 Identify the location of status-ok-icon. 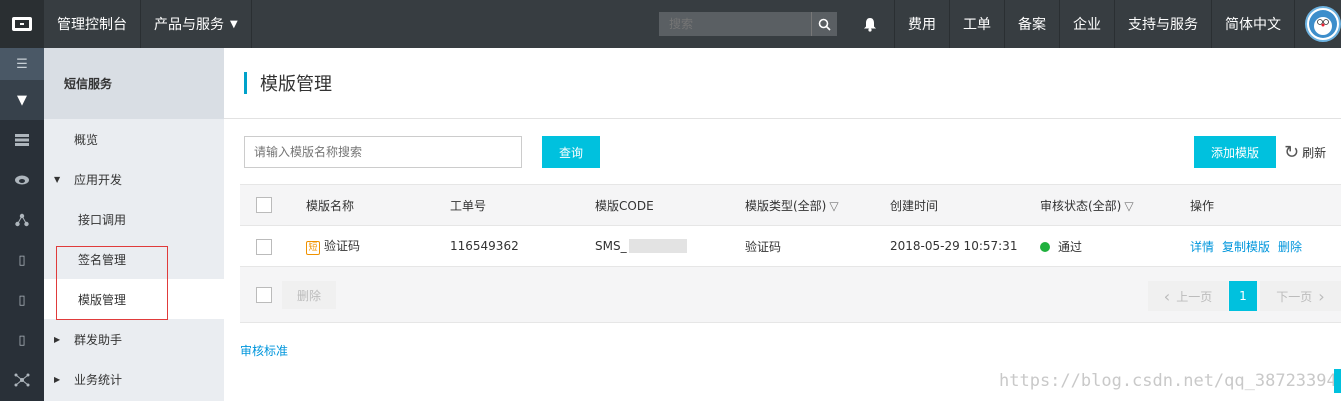
(1045, 246).